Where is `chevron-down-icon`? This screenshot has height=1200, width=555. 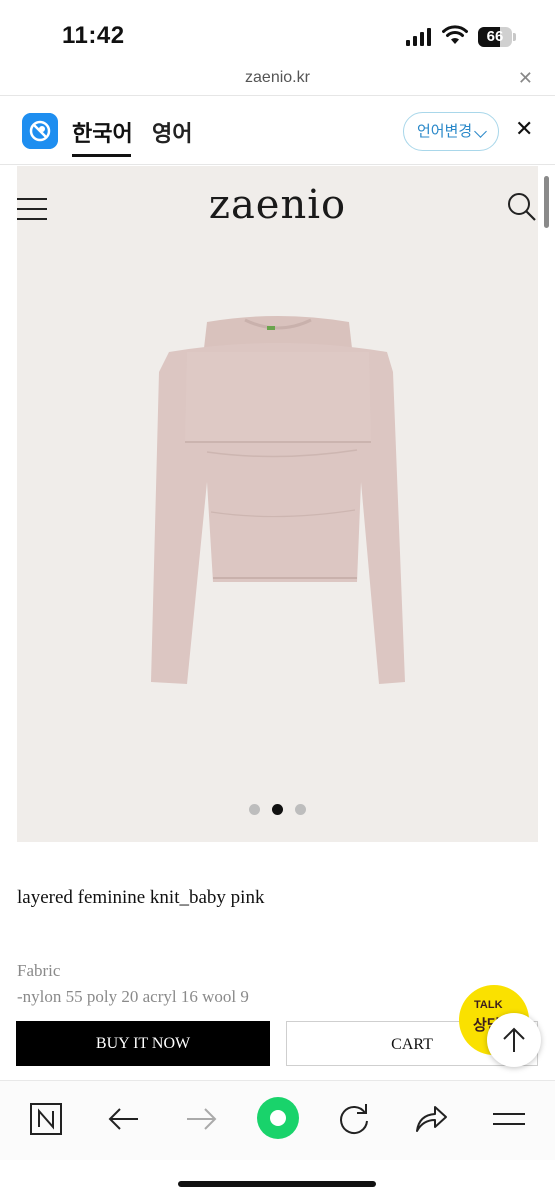
chevron-down-icon is located at coordinates (480, 131).